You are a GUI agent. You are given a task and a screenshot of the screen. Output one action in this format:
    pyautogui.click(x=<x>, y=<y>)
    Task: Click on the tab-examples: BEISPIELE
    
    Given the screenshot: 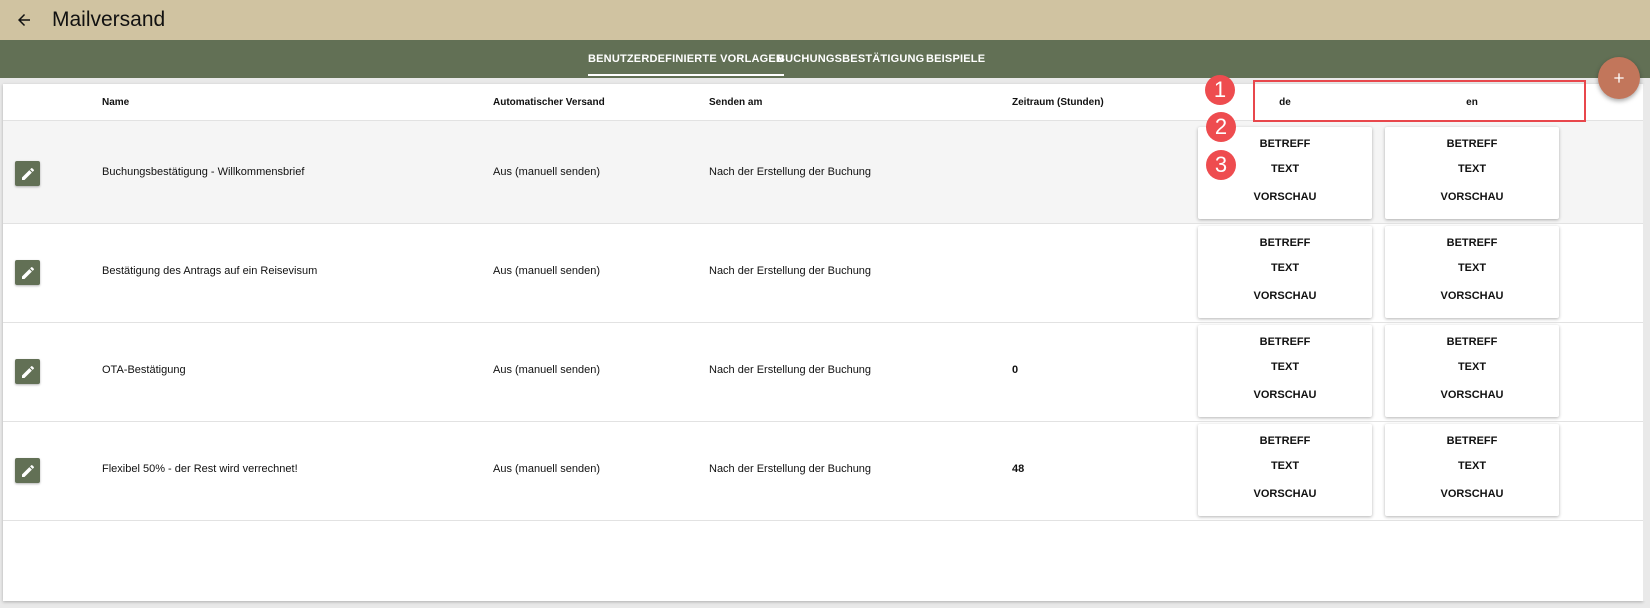 What is the action you would take?
    pyautogui.click(x=955, y=59)
    